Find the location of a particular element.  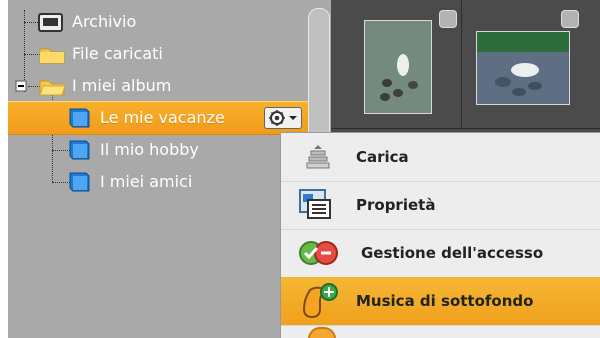

album-options-button is located at coordinates (283, 118).